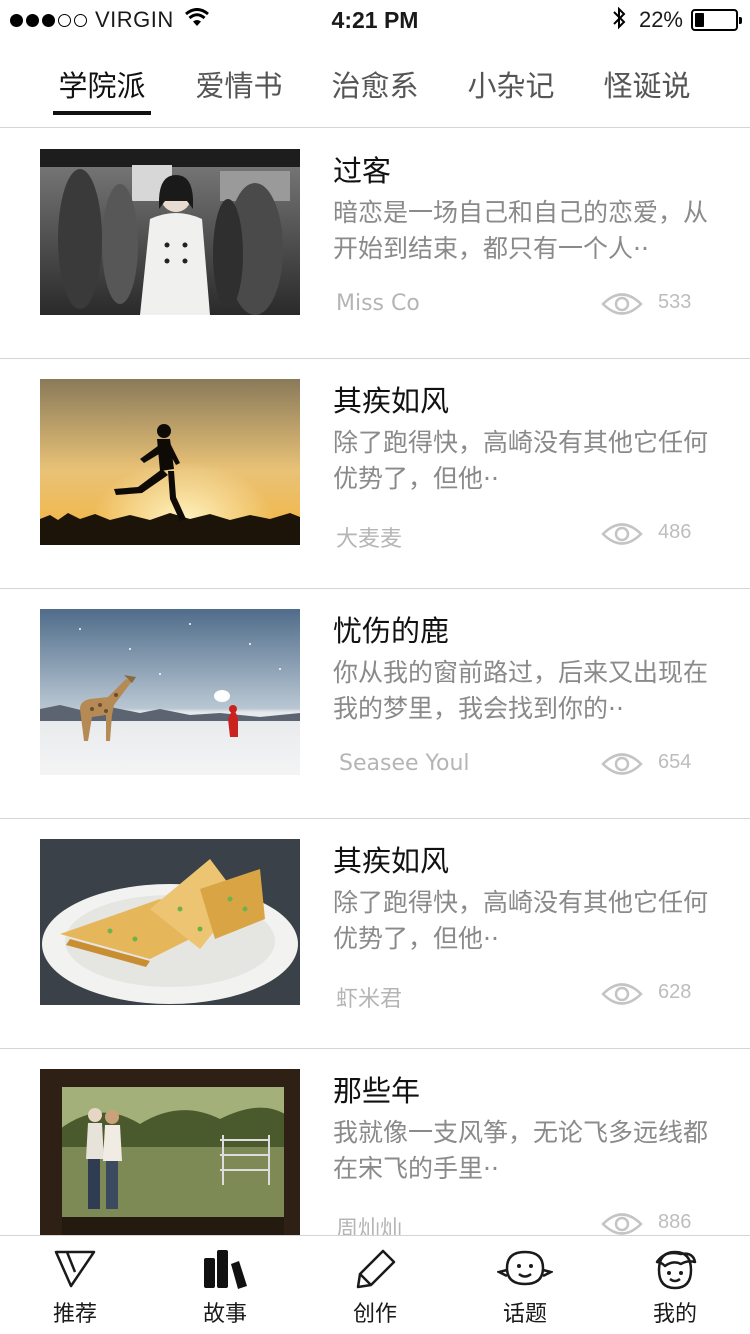 This screenshot has height=1334, width=750. I want to click on story-author: Seasee Youl, so click(404, 763).